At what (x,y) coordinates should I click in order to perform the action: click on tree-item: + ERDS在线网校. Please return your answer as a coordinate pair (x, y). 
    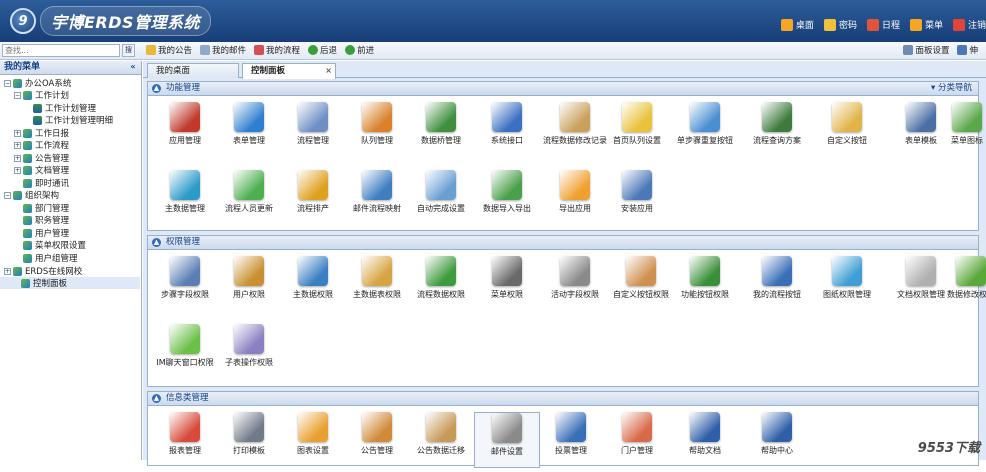
    Looking at the image, I should click on (43, 271).